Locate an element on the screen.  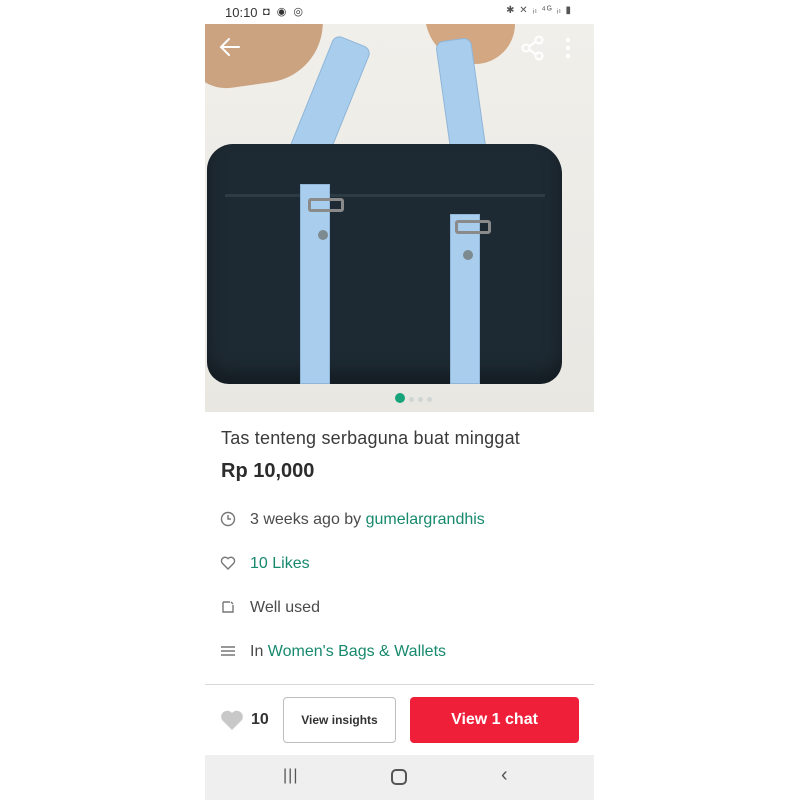
buckle-right is located at coordinates (473, 227).